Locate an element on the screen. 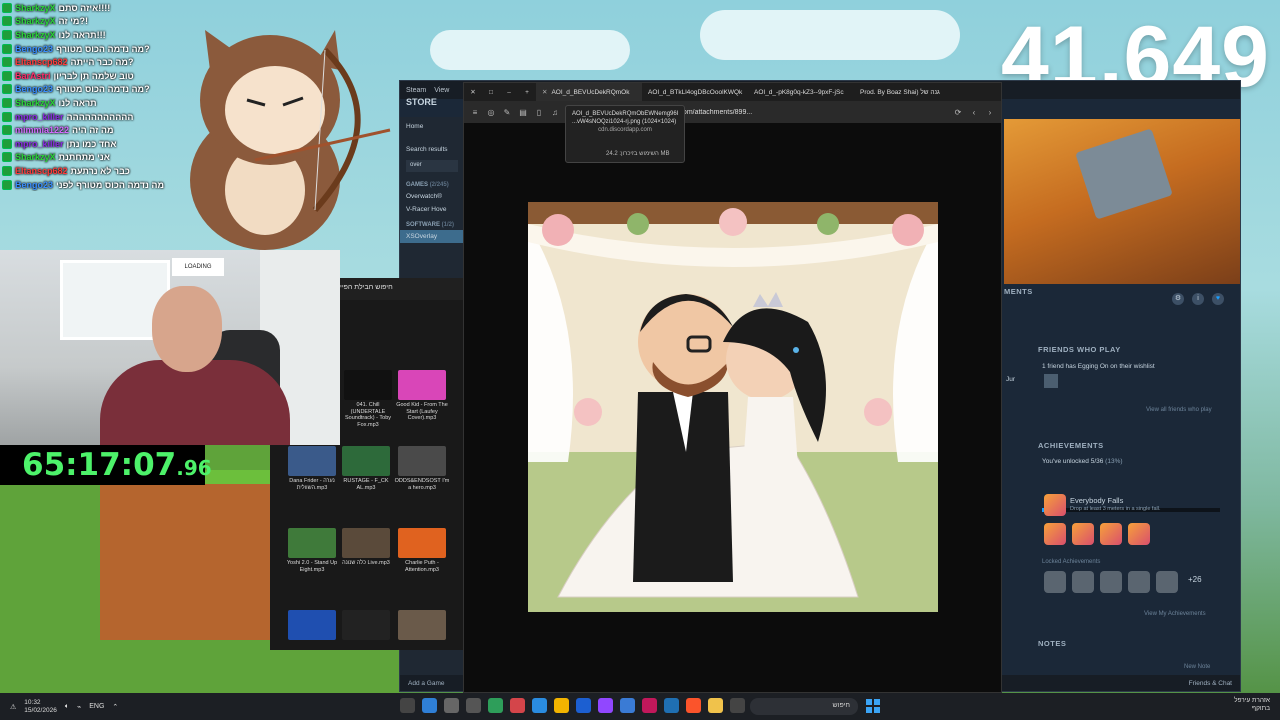 The width and height of the screenshot is (1280, 720). steam-game-item: Overwatch® is located at coordinates (432, 196).